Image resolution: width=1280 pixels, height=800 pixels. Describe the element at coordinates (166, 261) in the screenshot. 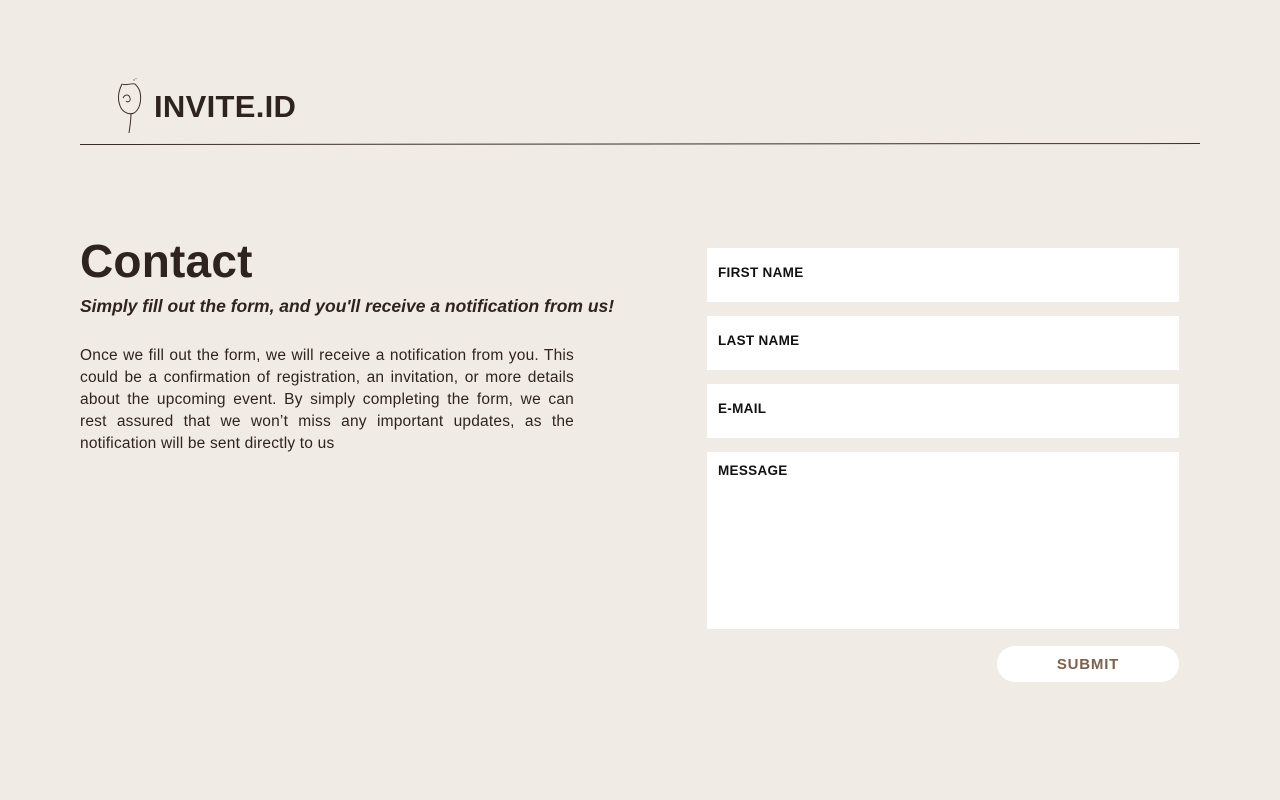

I see `page-title: Contact` at that location.